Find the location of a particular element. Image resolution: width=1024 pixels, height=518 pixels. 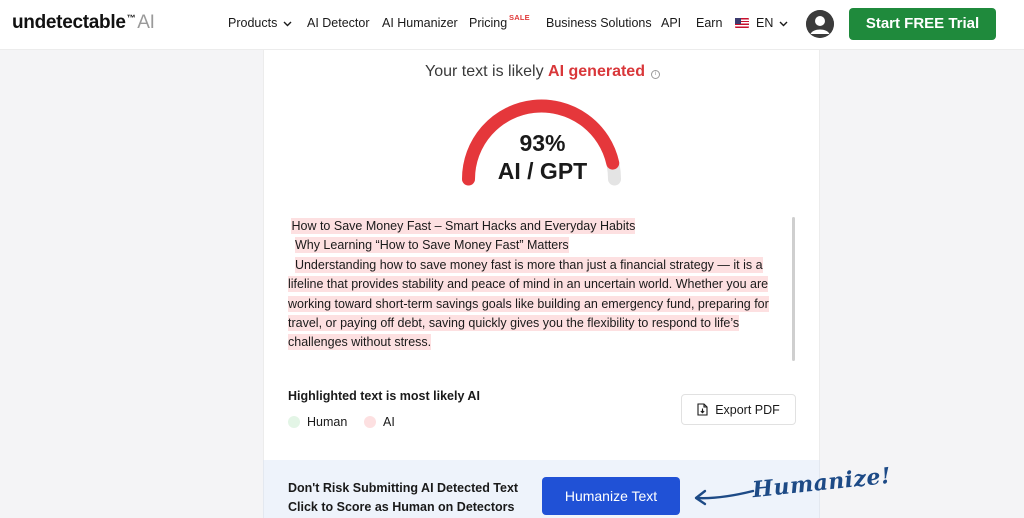

human-dot-icon is located at coordinates (294, 422).